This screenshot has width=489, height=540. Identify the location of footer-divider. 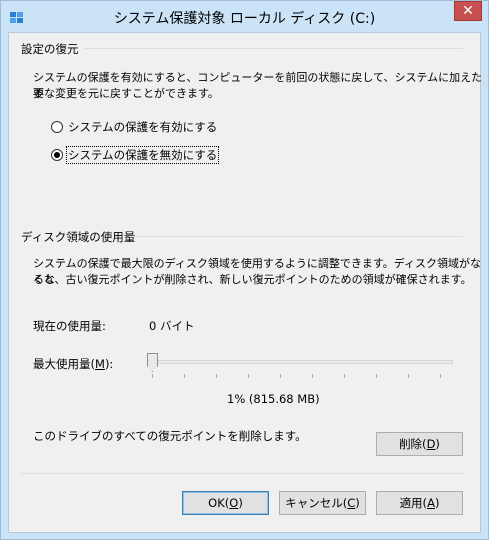
(242, 473).